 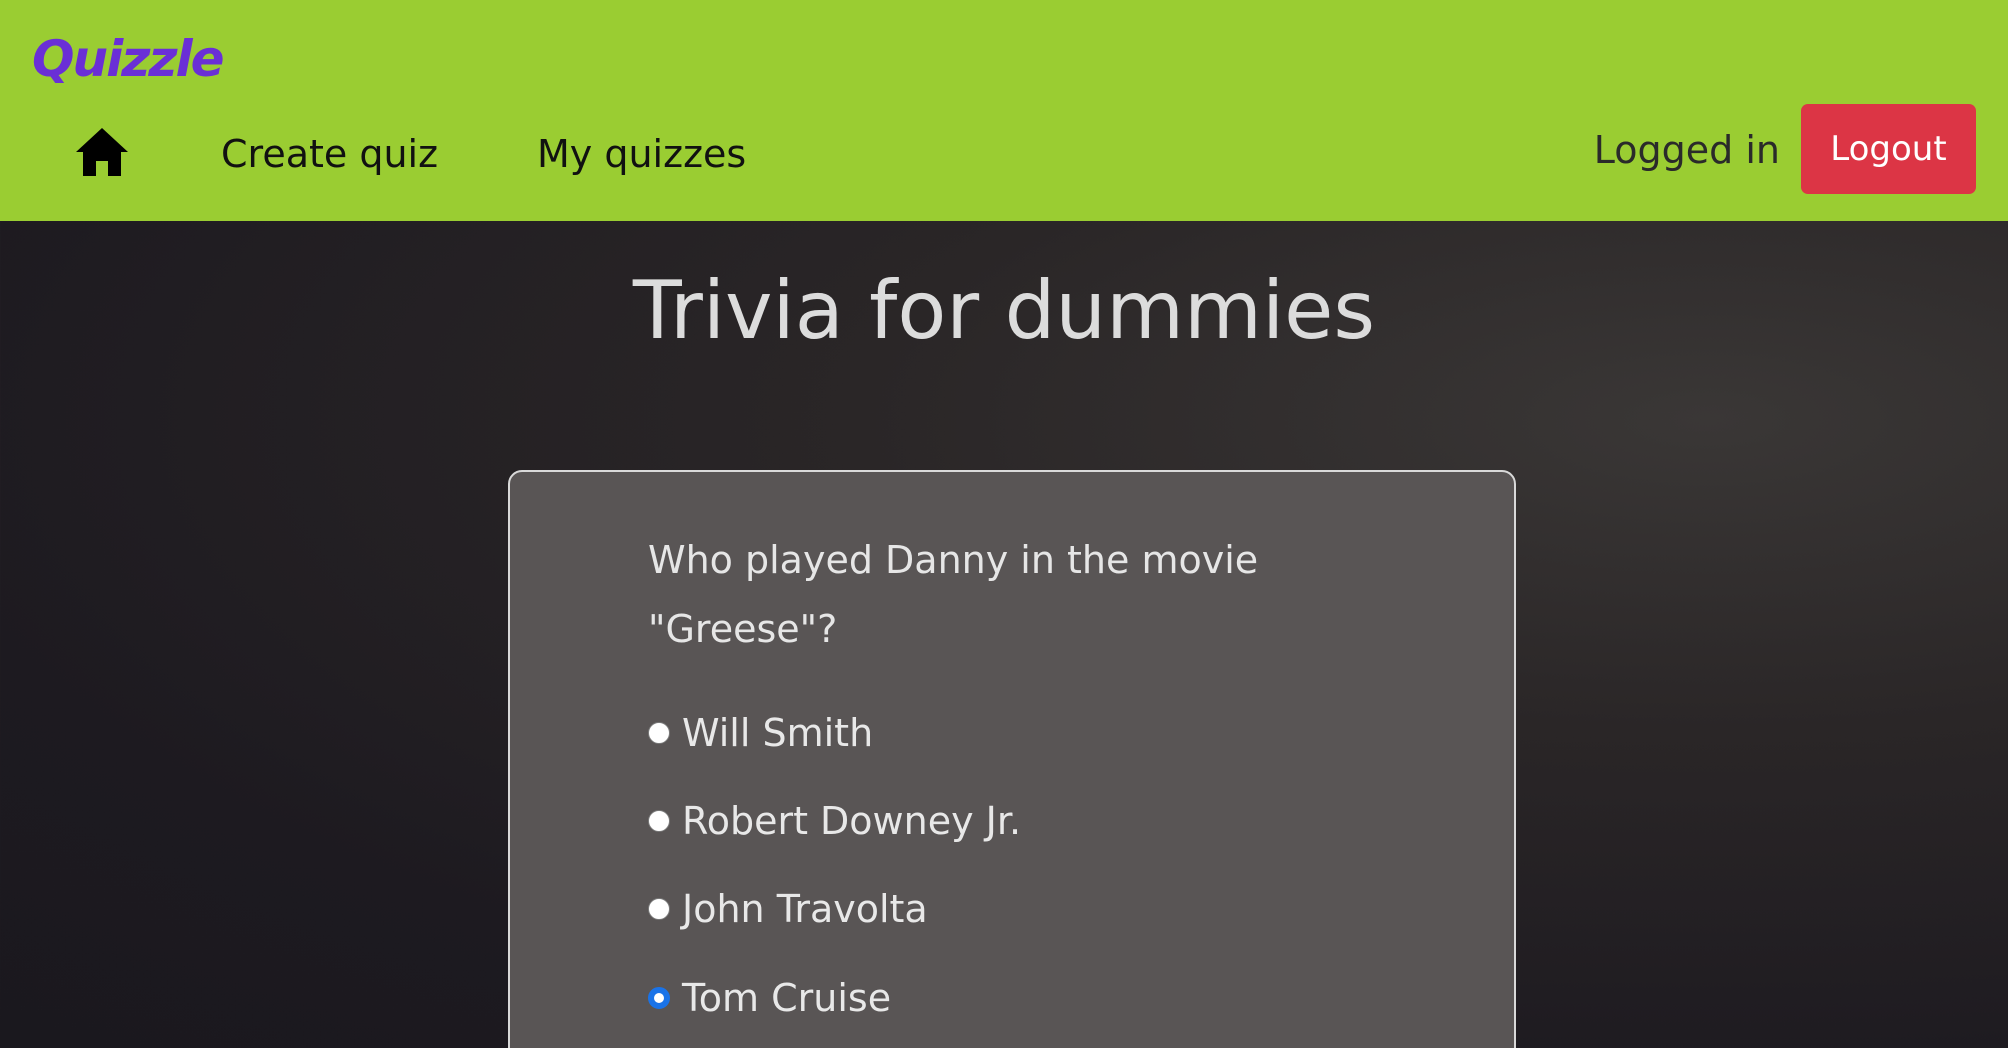 I want to click on option-robert-downey-jr: Robert Downey Jr., so click(x=834, y=821).